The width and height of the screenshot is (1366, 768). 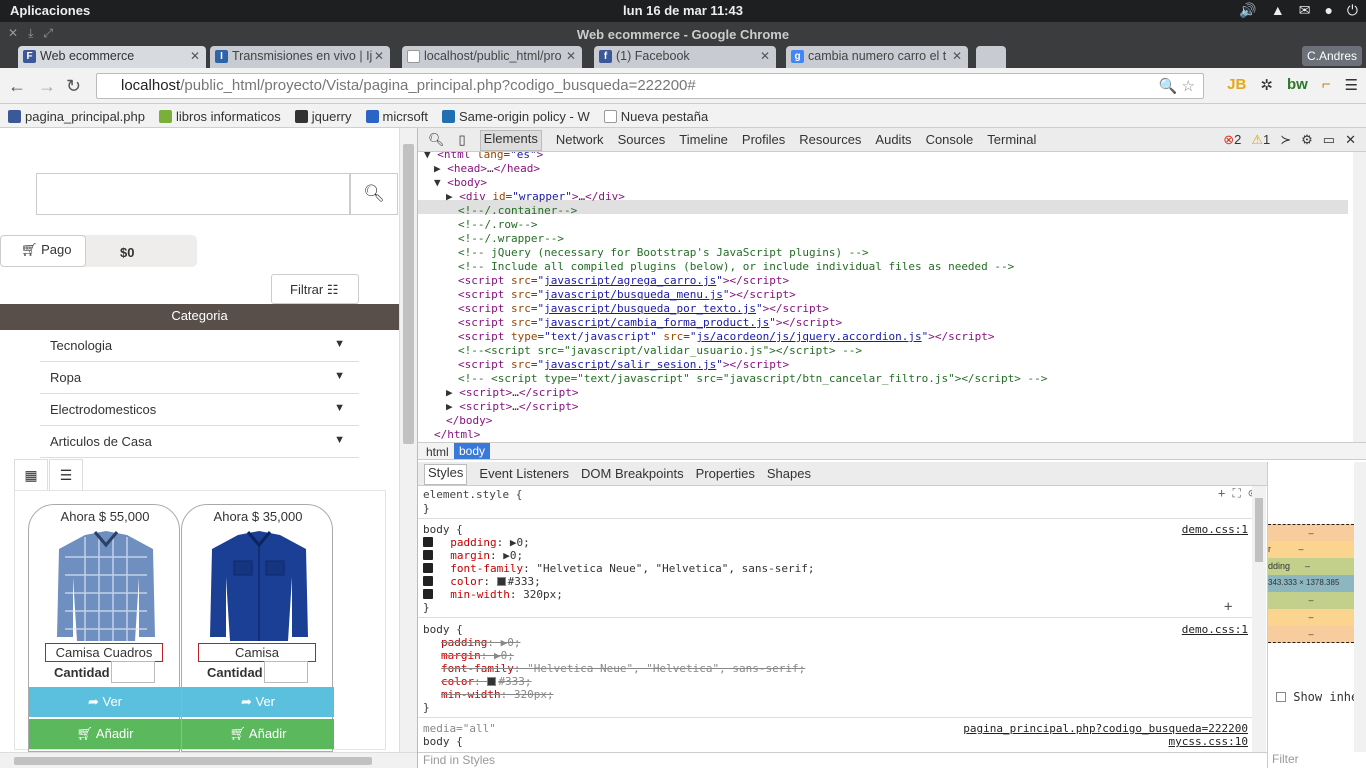 I want to click on pago-button: 🛒︎ Pago, so click(x=43, y=251).